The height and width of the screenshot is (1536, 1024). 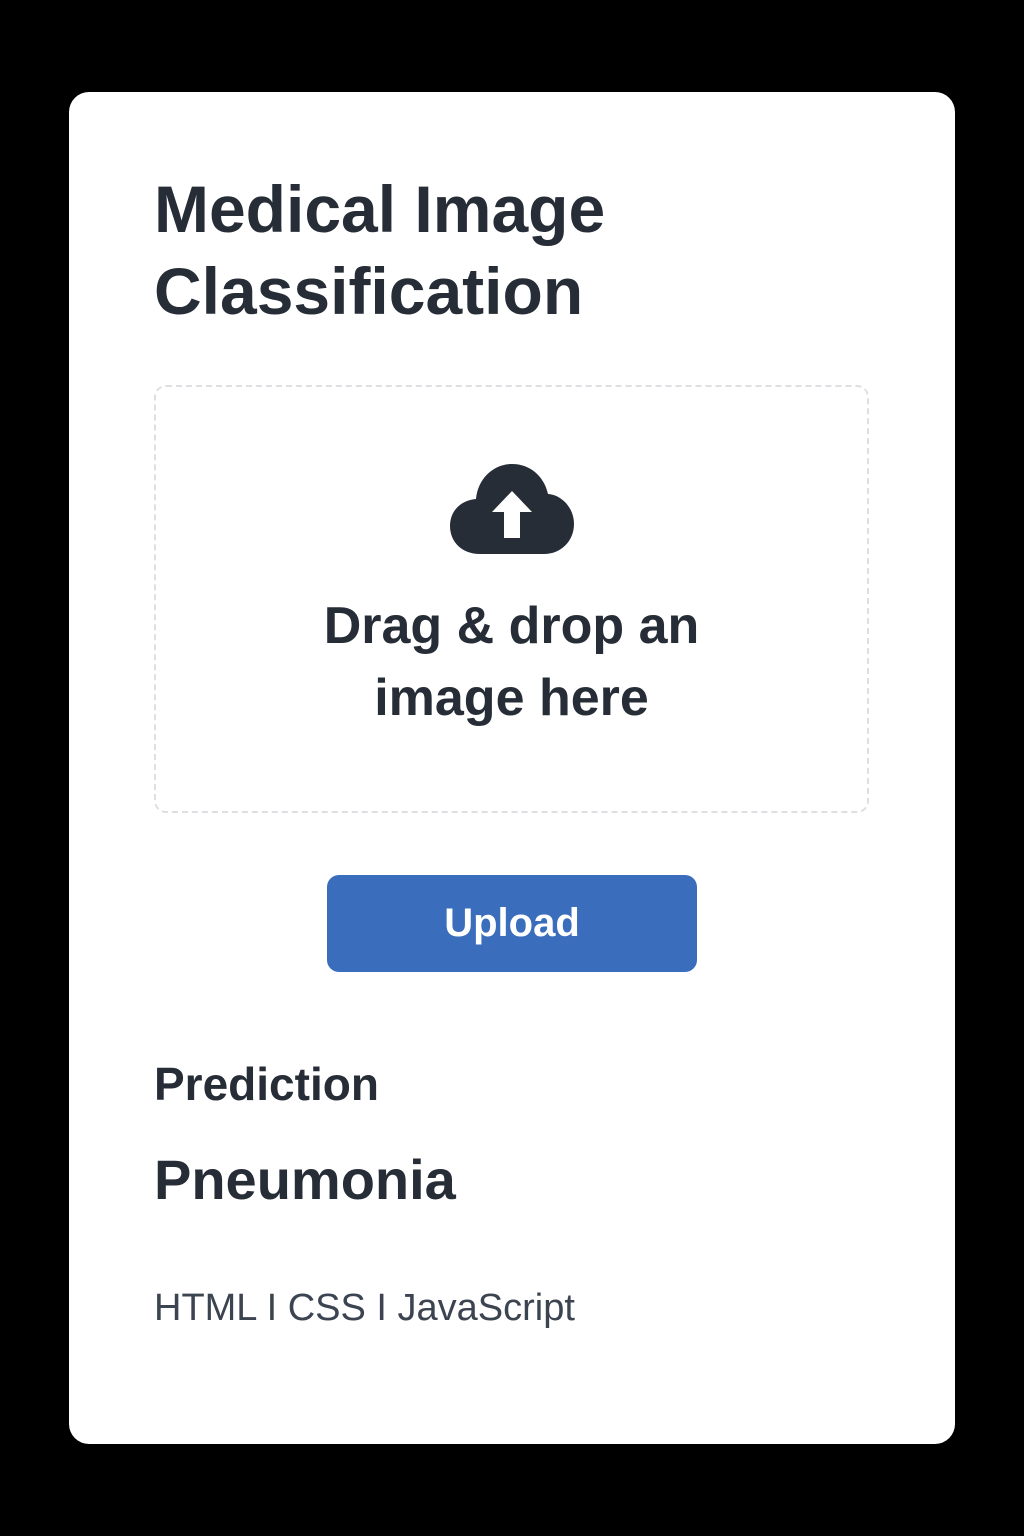 What do you see at coordinates (305, 1179) in the screenshot?
I see `prediction-value: Pneumonia` at bounding box center [305, 1179].